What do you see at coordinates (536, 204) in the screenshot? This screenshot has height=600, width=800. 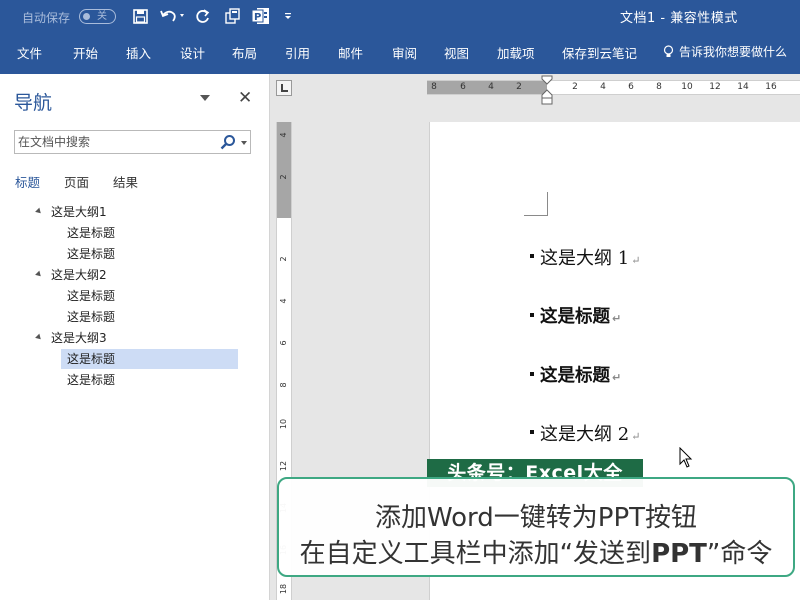 I see `margin-crop-mark` at bounding box center [536, 204].